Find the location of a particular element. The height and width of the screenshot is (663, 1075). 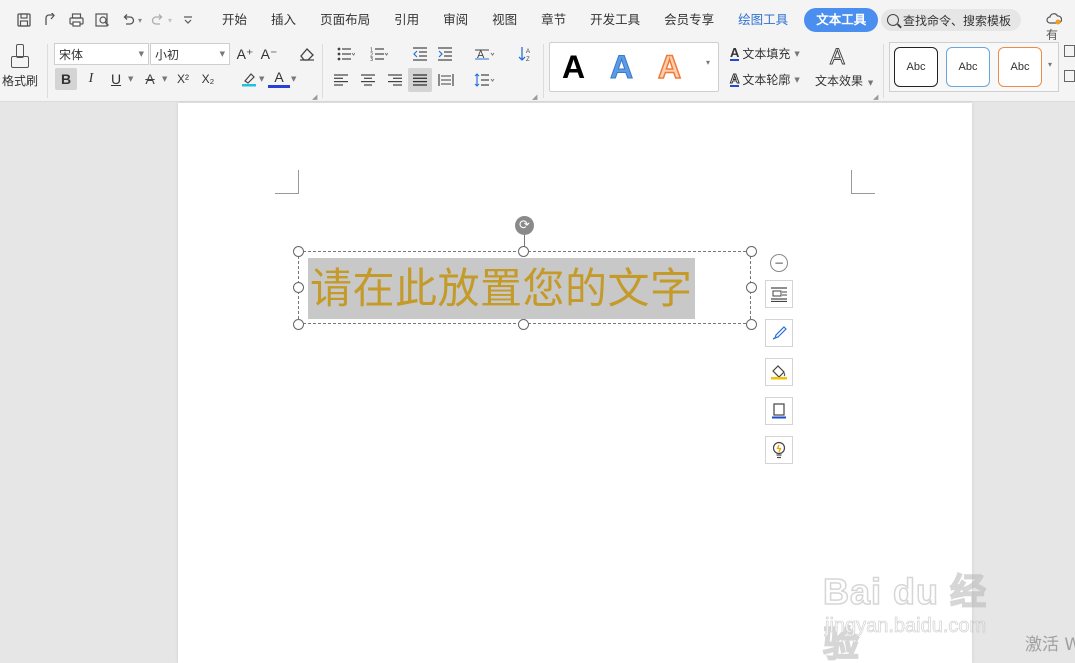

bold-button: B is located at coordinates (66, 79).